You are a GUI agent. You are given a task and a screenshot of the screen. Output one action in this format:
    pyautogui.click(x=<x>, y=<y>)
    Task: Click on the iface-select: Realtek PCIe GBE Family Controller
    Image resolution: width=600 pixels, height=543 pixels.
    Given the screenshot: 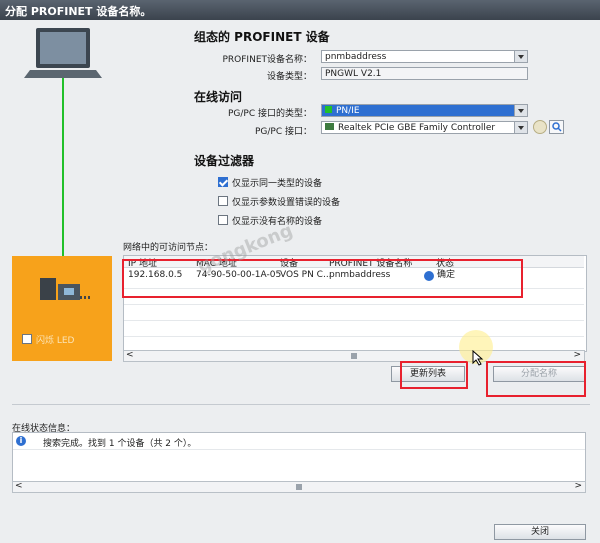 What is the action you would take?
    pyautogui.click(x=424, y=127)
    